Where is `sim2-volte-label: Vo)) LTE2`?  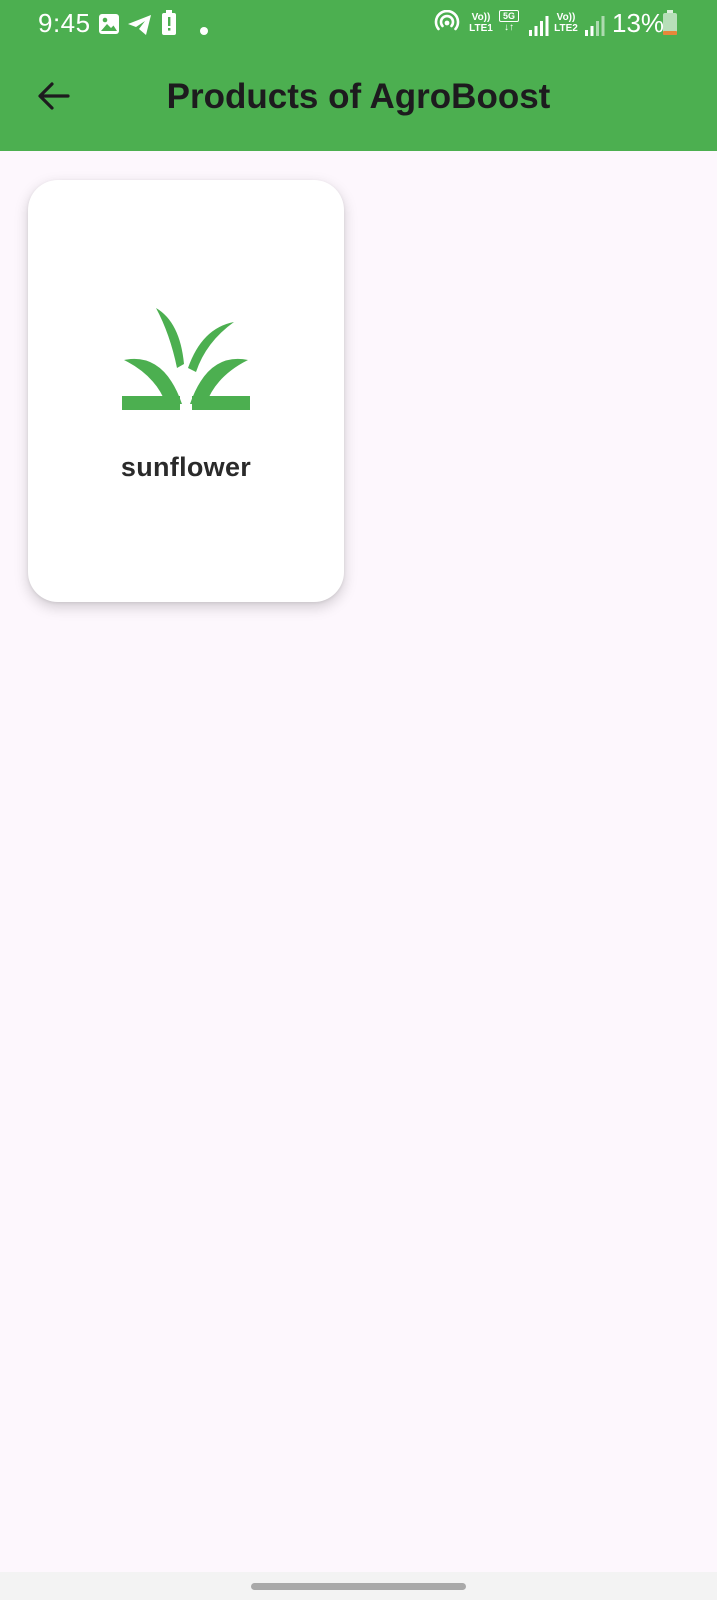
sim2-volte-label: Vo)) LTE2 is located at coordinates (566, 23).